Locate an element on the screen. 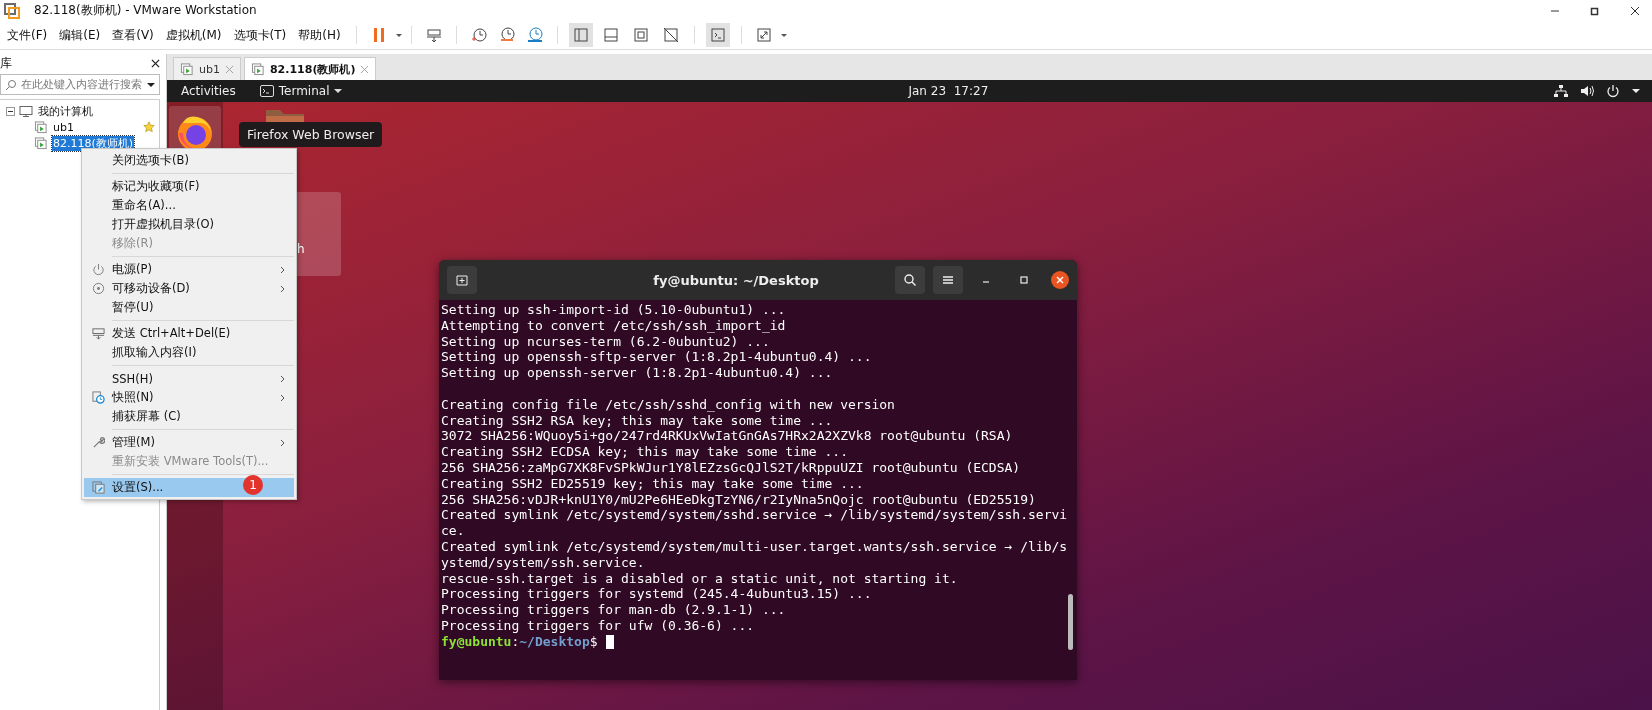 The image size is (1652, 710). terminal-line: Created symlink /etc/systemd/system/multi-user.target.wants/ssh.service → /lib/s is located at coordinates (755, 546).